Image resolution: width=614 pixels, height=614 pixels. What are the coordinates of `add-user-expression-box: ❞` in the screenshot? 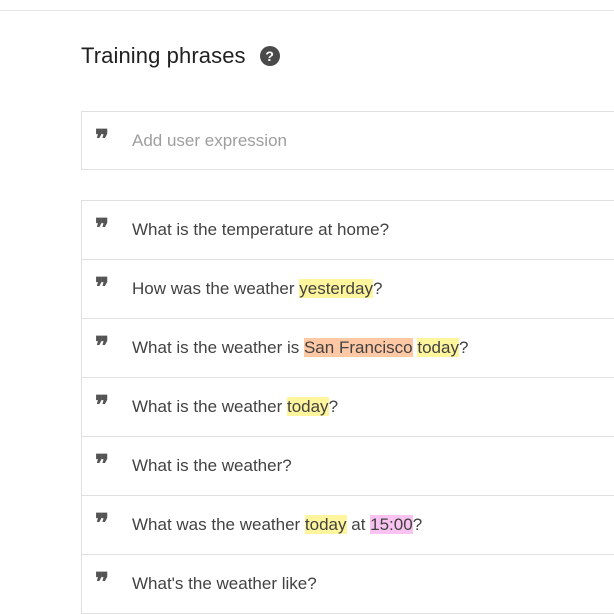 It's located at (347, 140).